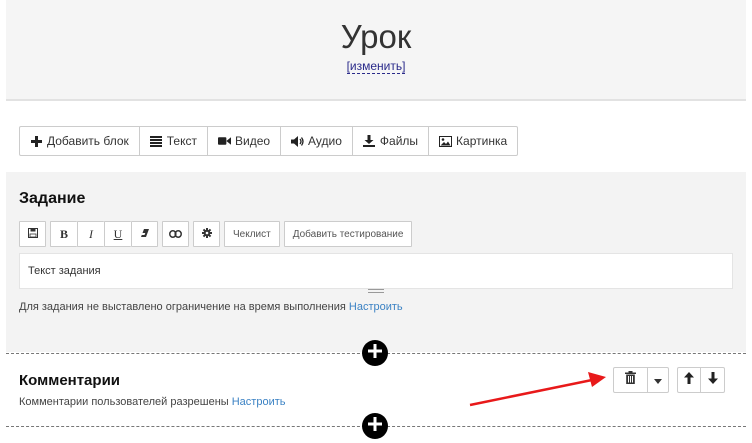 The image size is (752, 443). I want to click on block-delete-group, so click(641, 380).